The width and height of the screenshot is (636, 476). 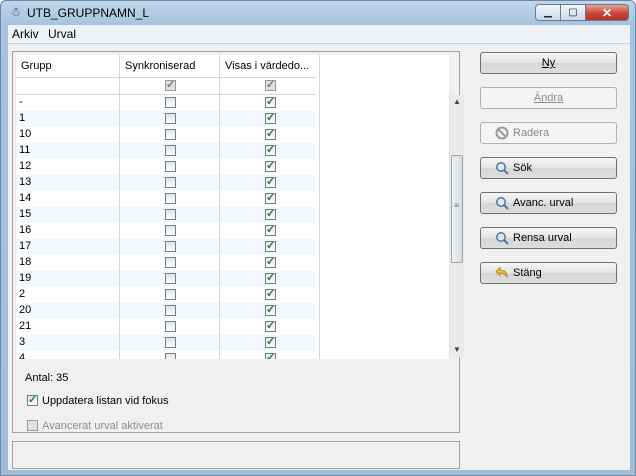 I want to click on advanced-search-button: Avanc. urval, so click(x=548, y=203).